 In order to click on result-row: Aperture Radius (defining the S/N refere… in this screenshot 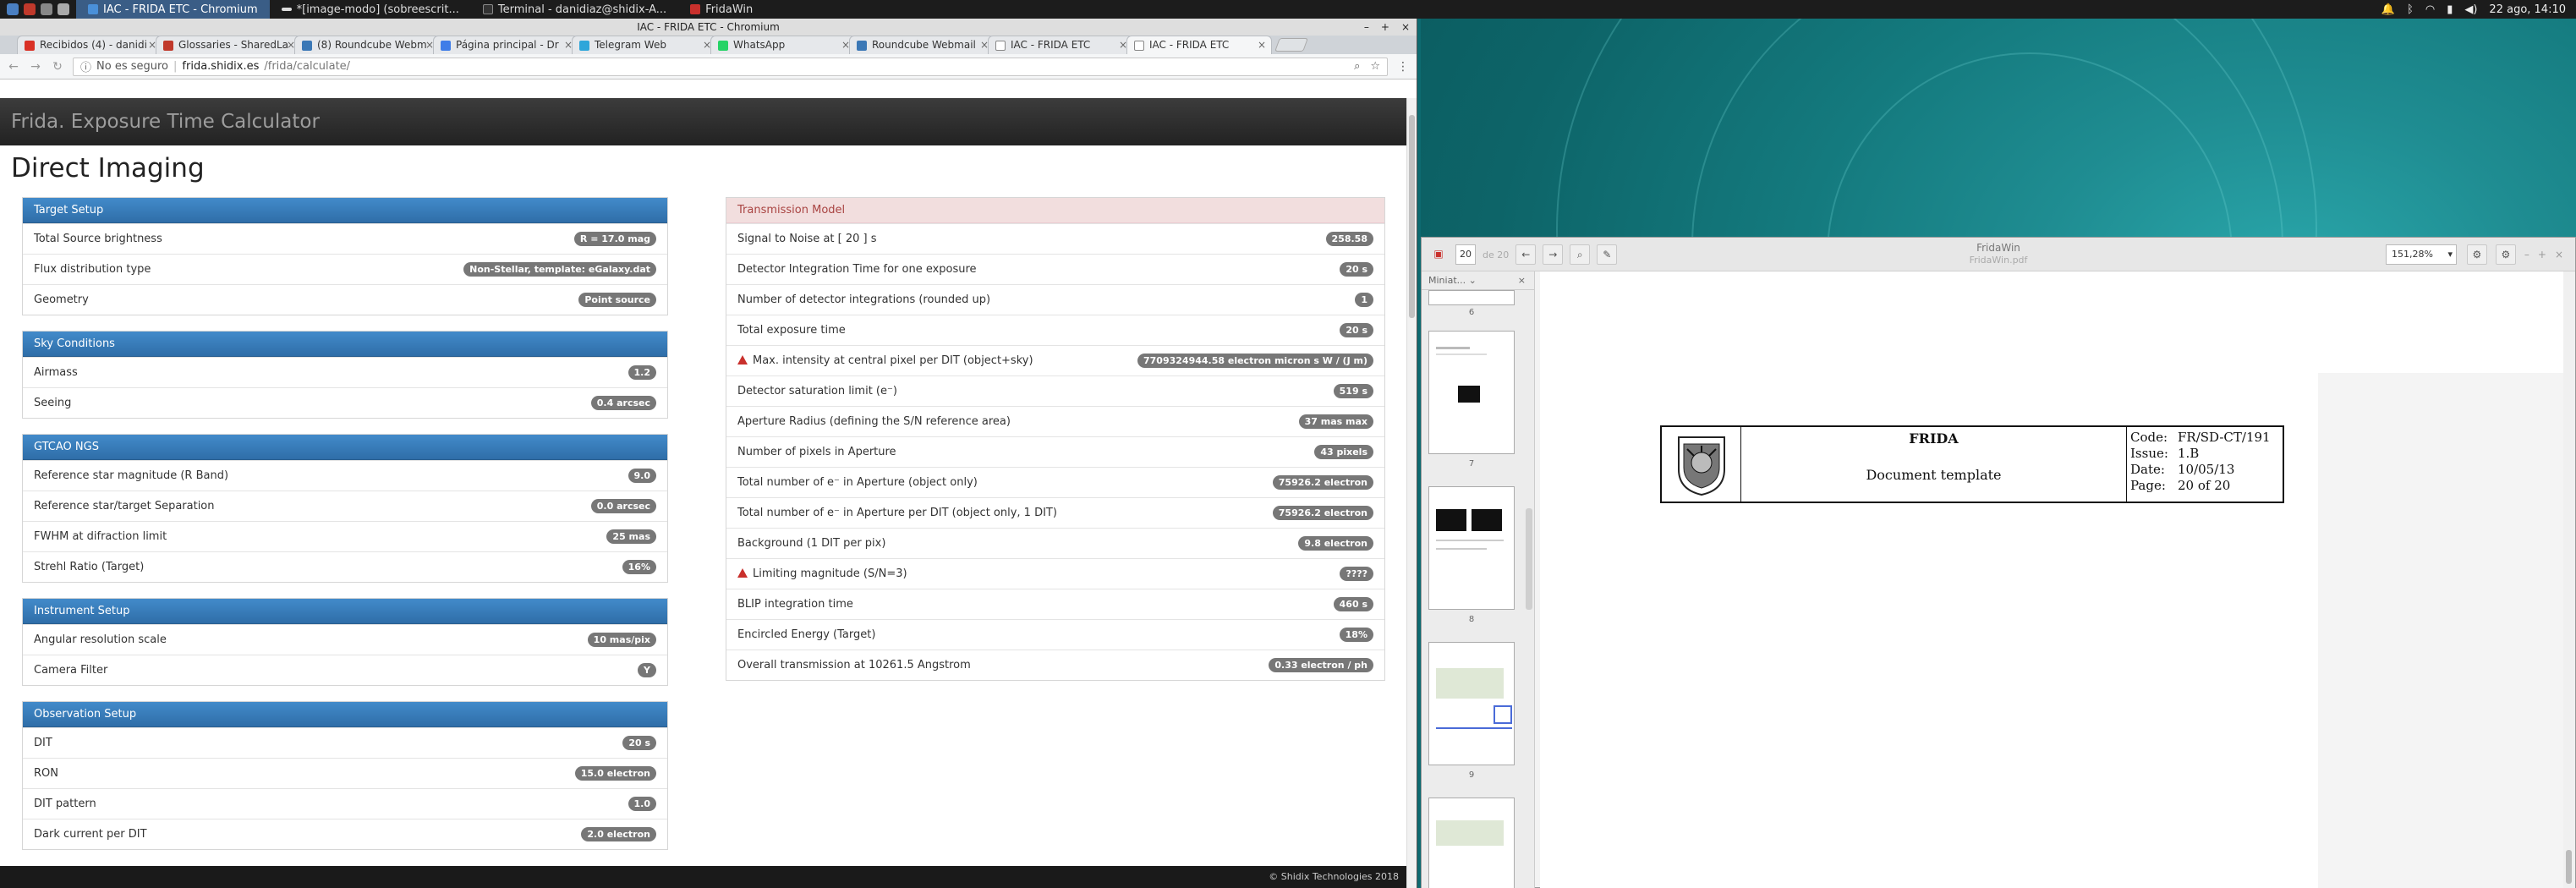, I will do `click(1055, 421)`.